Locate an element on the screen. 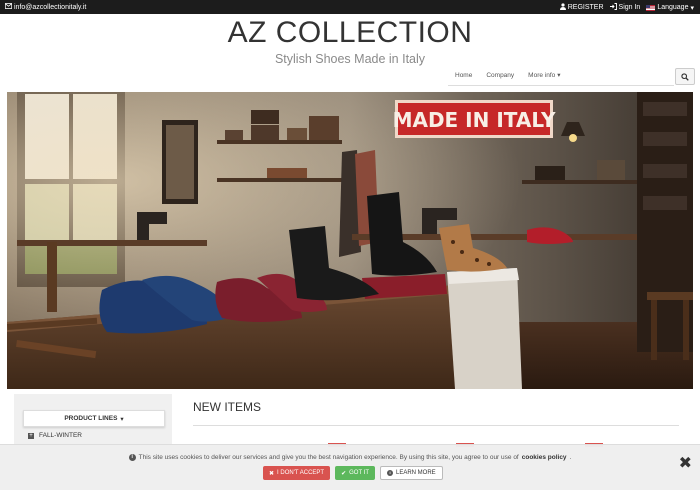 The height and width of the screenshot is (490, 700). deny-cookies-button: ✖ I DON'T ACCEPT is located at coordinates (297, 473).